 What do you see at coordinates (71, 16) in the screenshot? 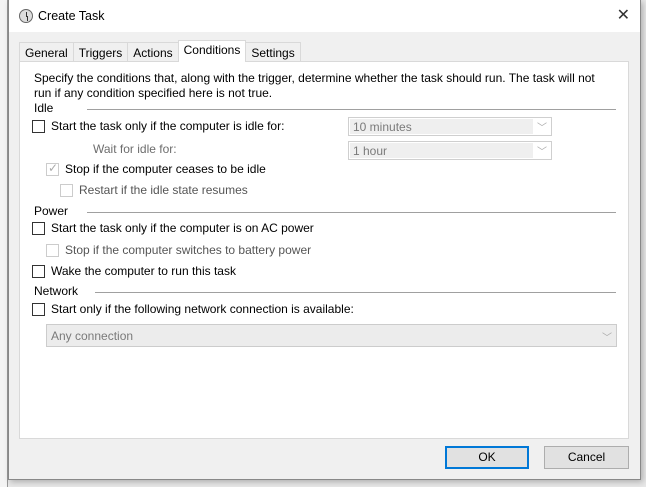
I see `window-title: Create Task` at bounding box center [71, 16].